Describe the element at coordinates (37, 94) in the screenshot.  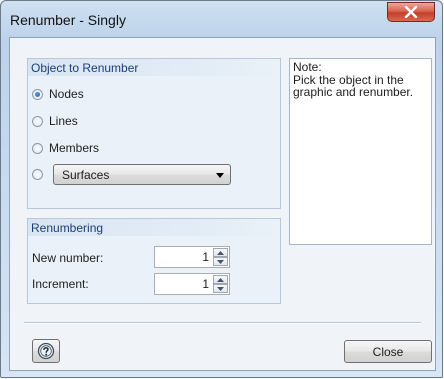
I see `radio-nodes-button` at that location.